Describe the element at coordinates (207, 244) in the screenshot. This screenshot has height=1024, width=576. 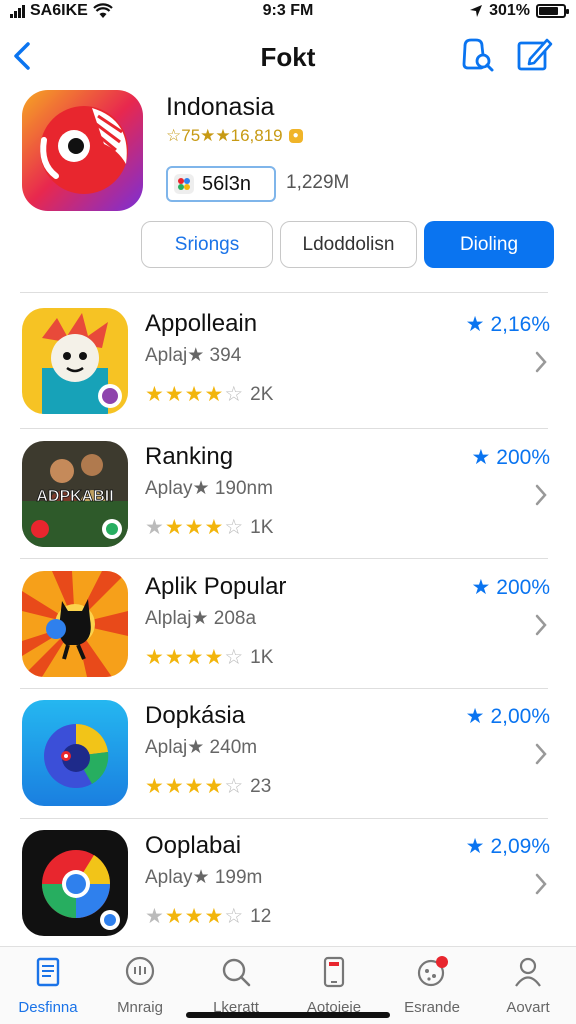
I see `segment-button-1: Sriongs` at that location.